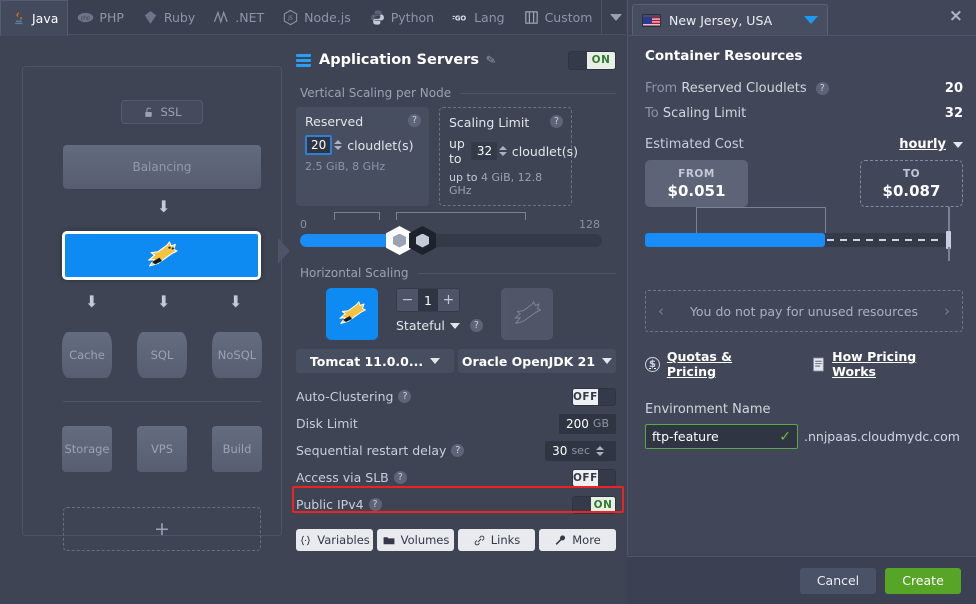 The width and height of the screenshot is (976, 604). Describe the element at coordinates (238, 17) in the screenshot. I see `tab-dotnet: .NET` at that location.